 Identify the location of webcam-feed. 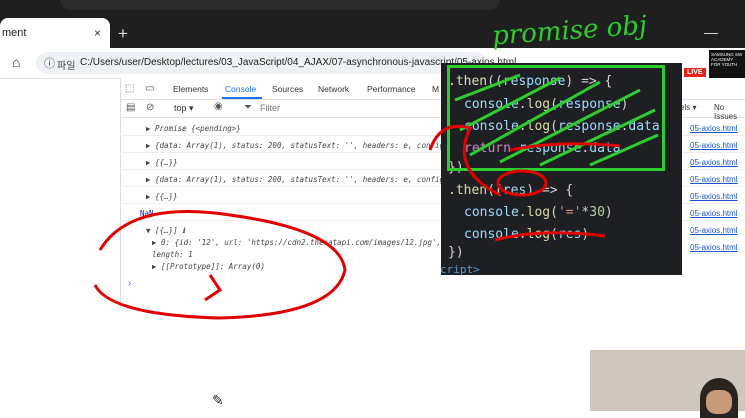
(667, 384).